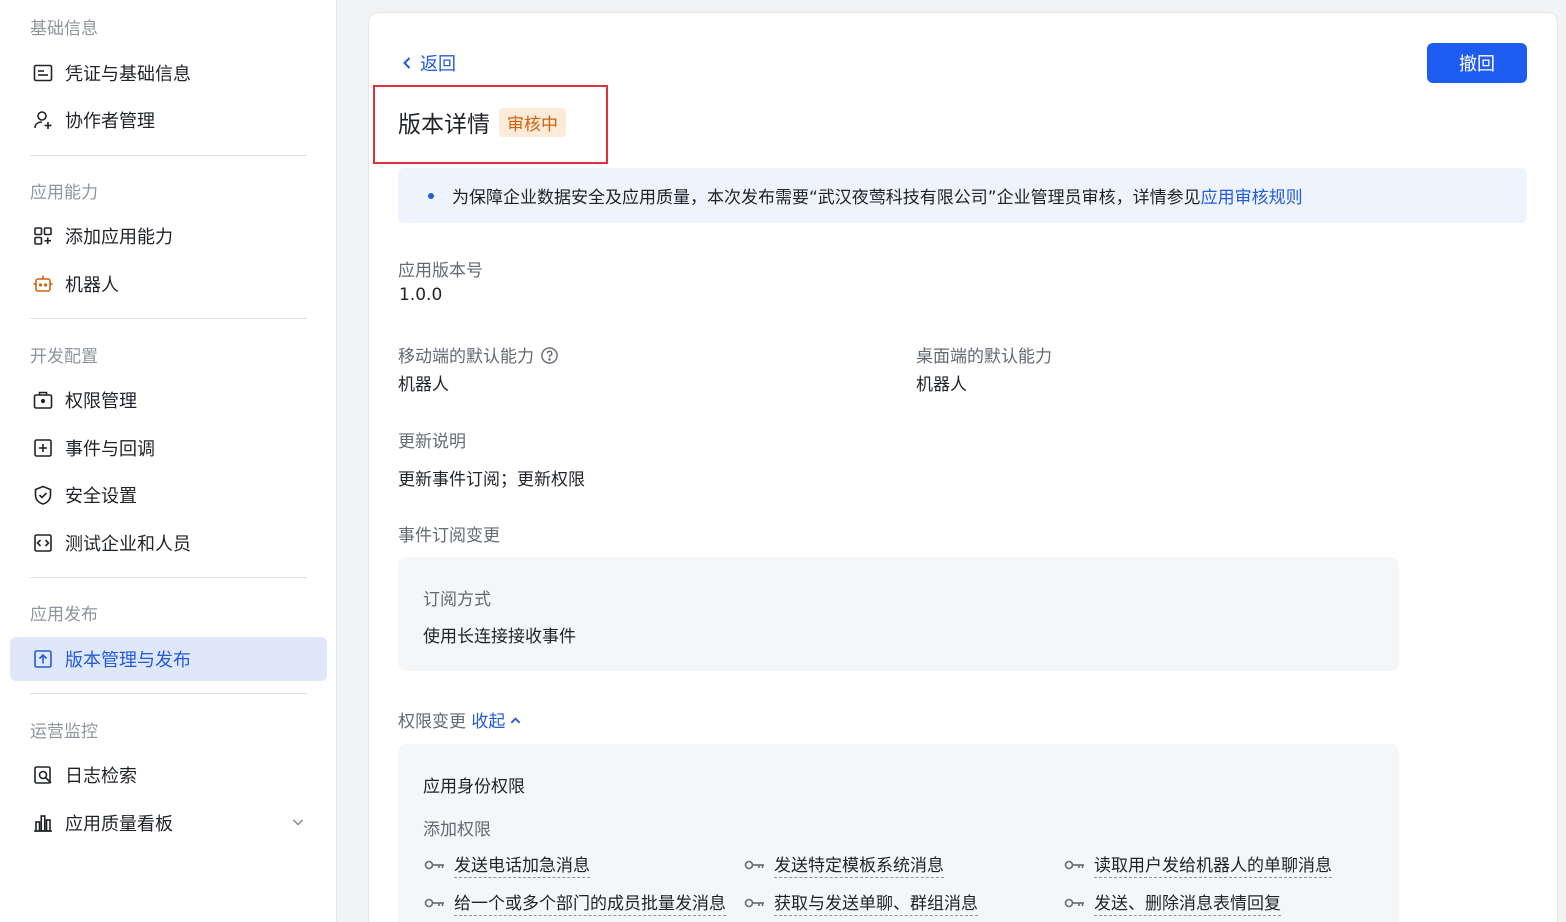 Image resolution: width=1566 pixels, height=922 pixels. I want to click on sidebar-item-permissions: 权限管理, so click(168, 400).